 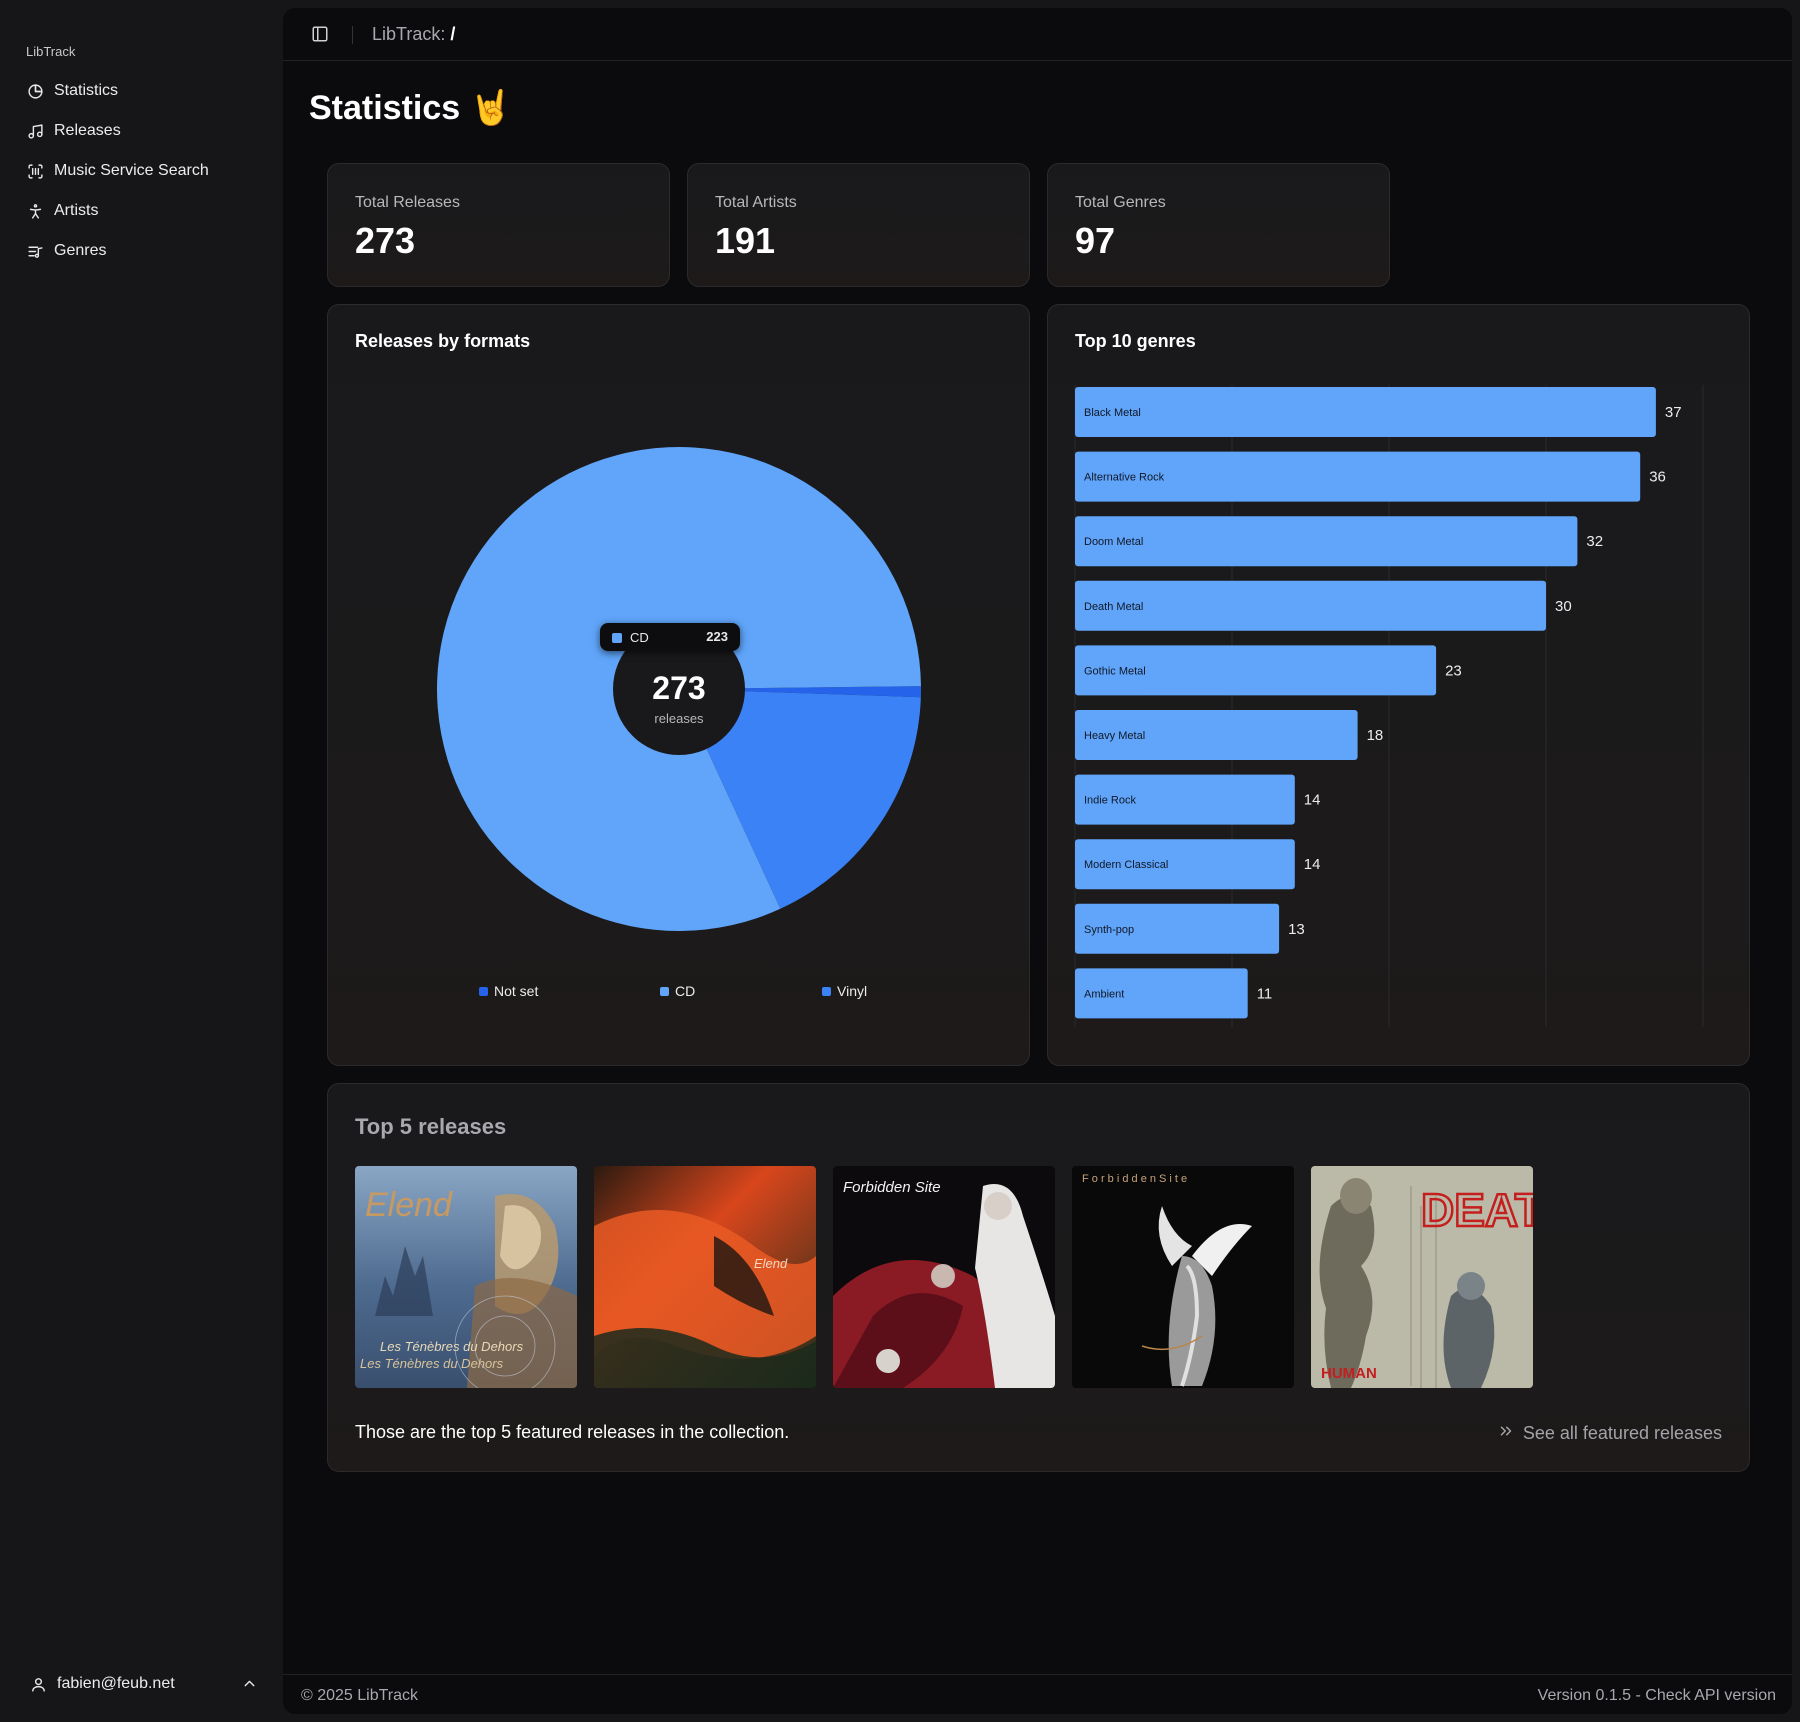 I want to click on see-all-featured-link: See all featured releases, so click(x=1609, y=1433).